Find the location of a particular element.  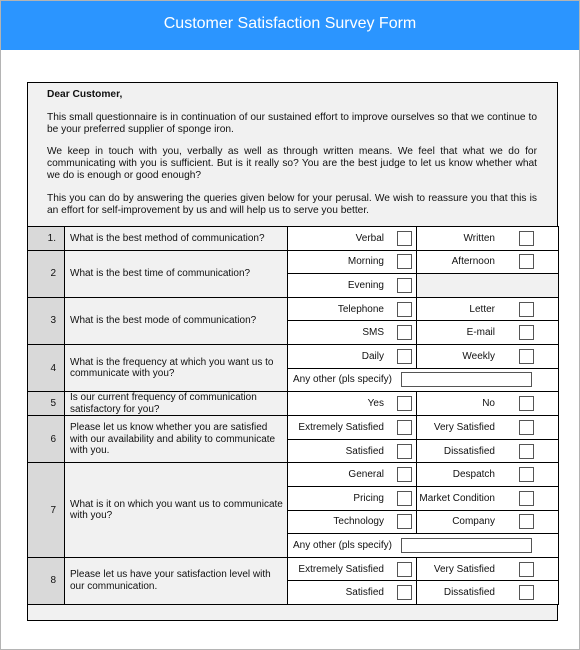

option-cell: Verbal is located at coordinates (352, 238).